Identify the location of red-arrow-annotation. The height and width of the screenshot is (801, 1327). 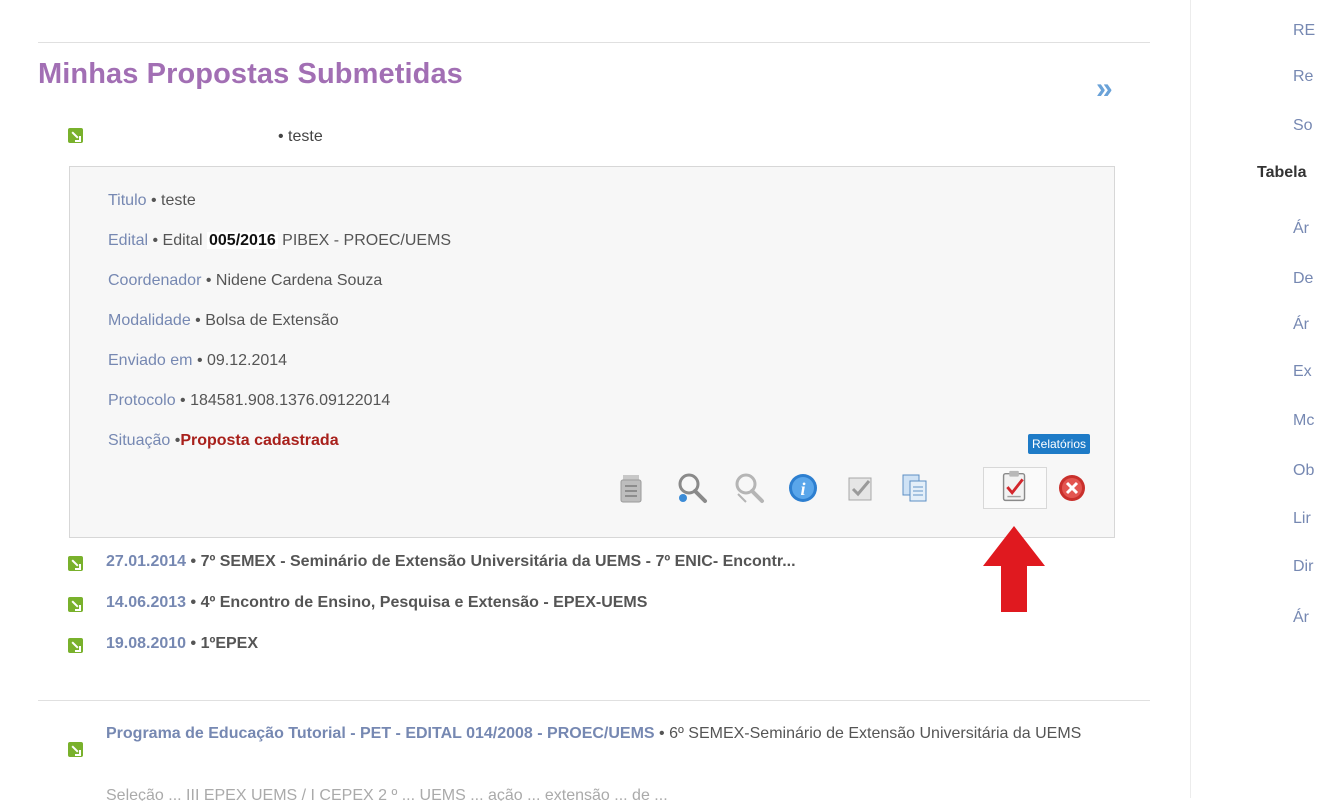
(1014, 569).